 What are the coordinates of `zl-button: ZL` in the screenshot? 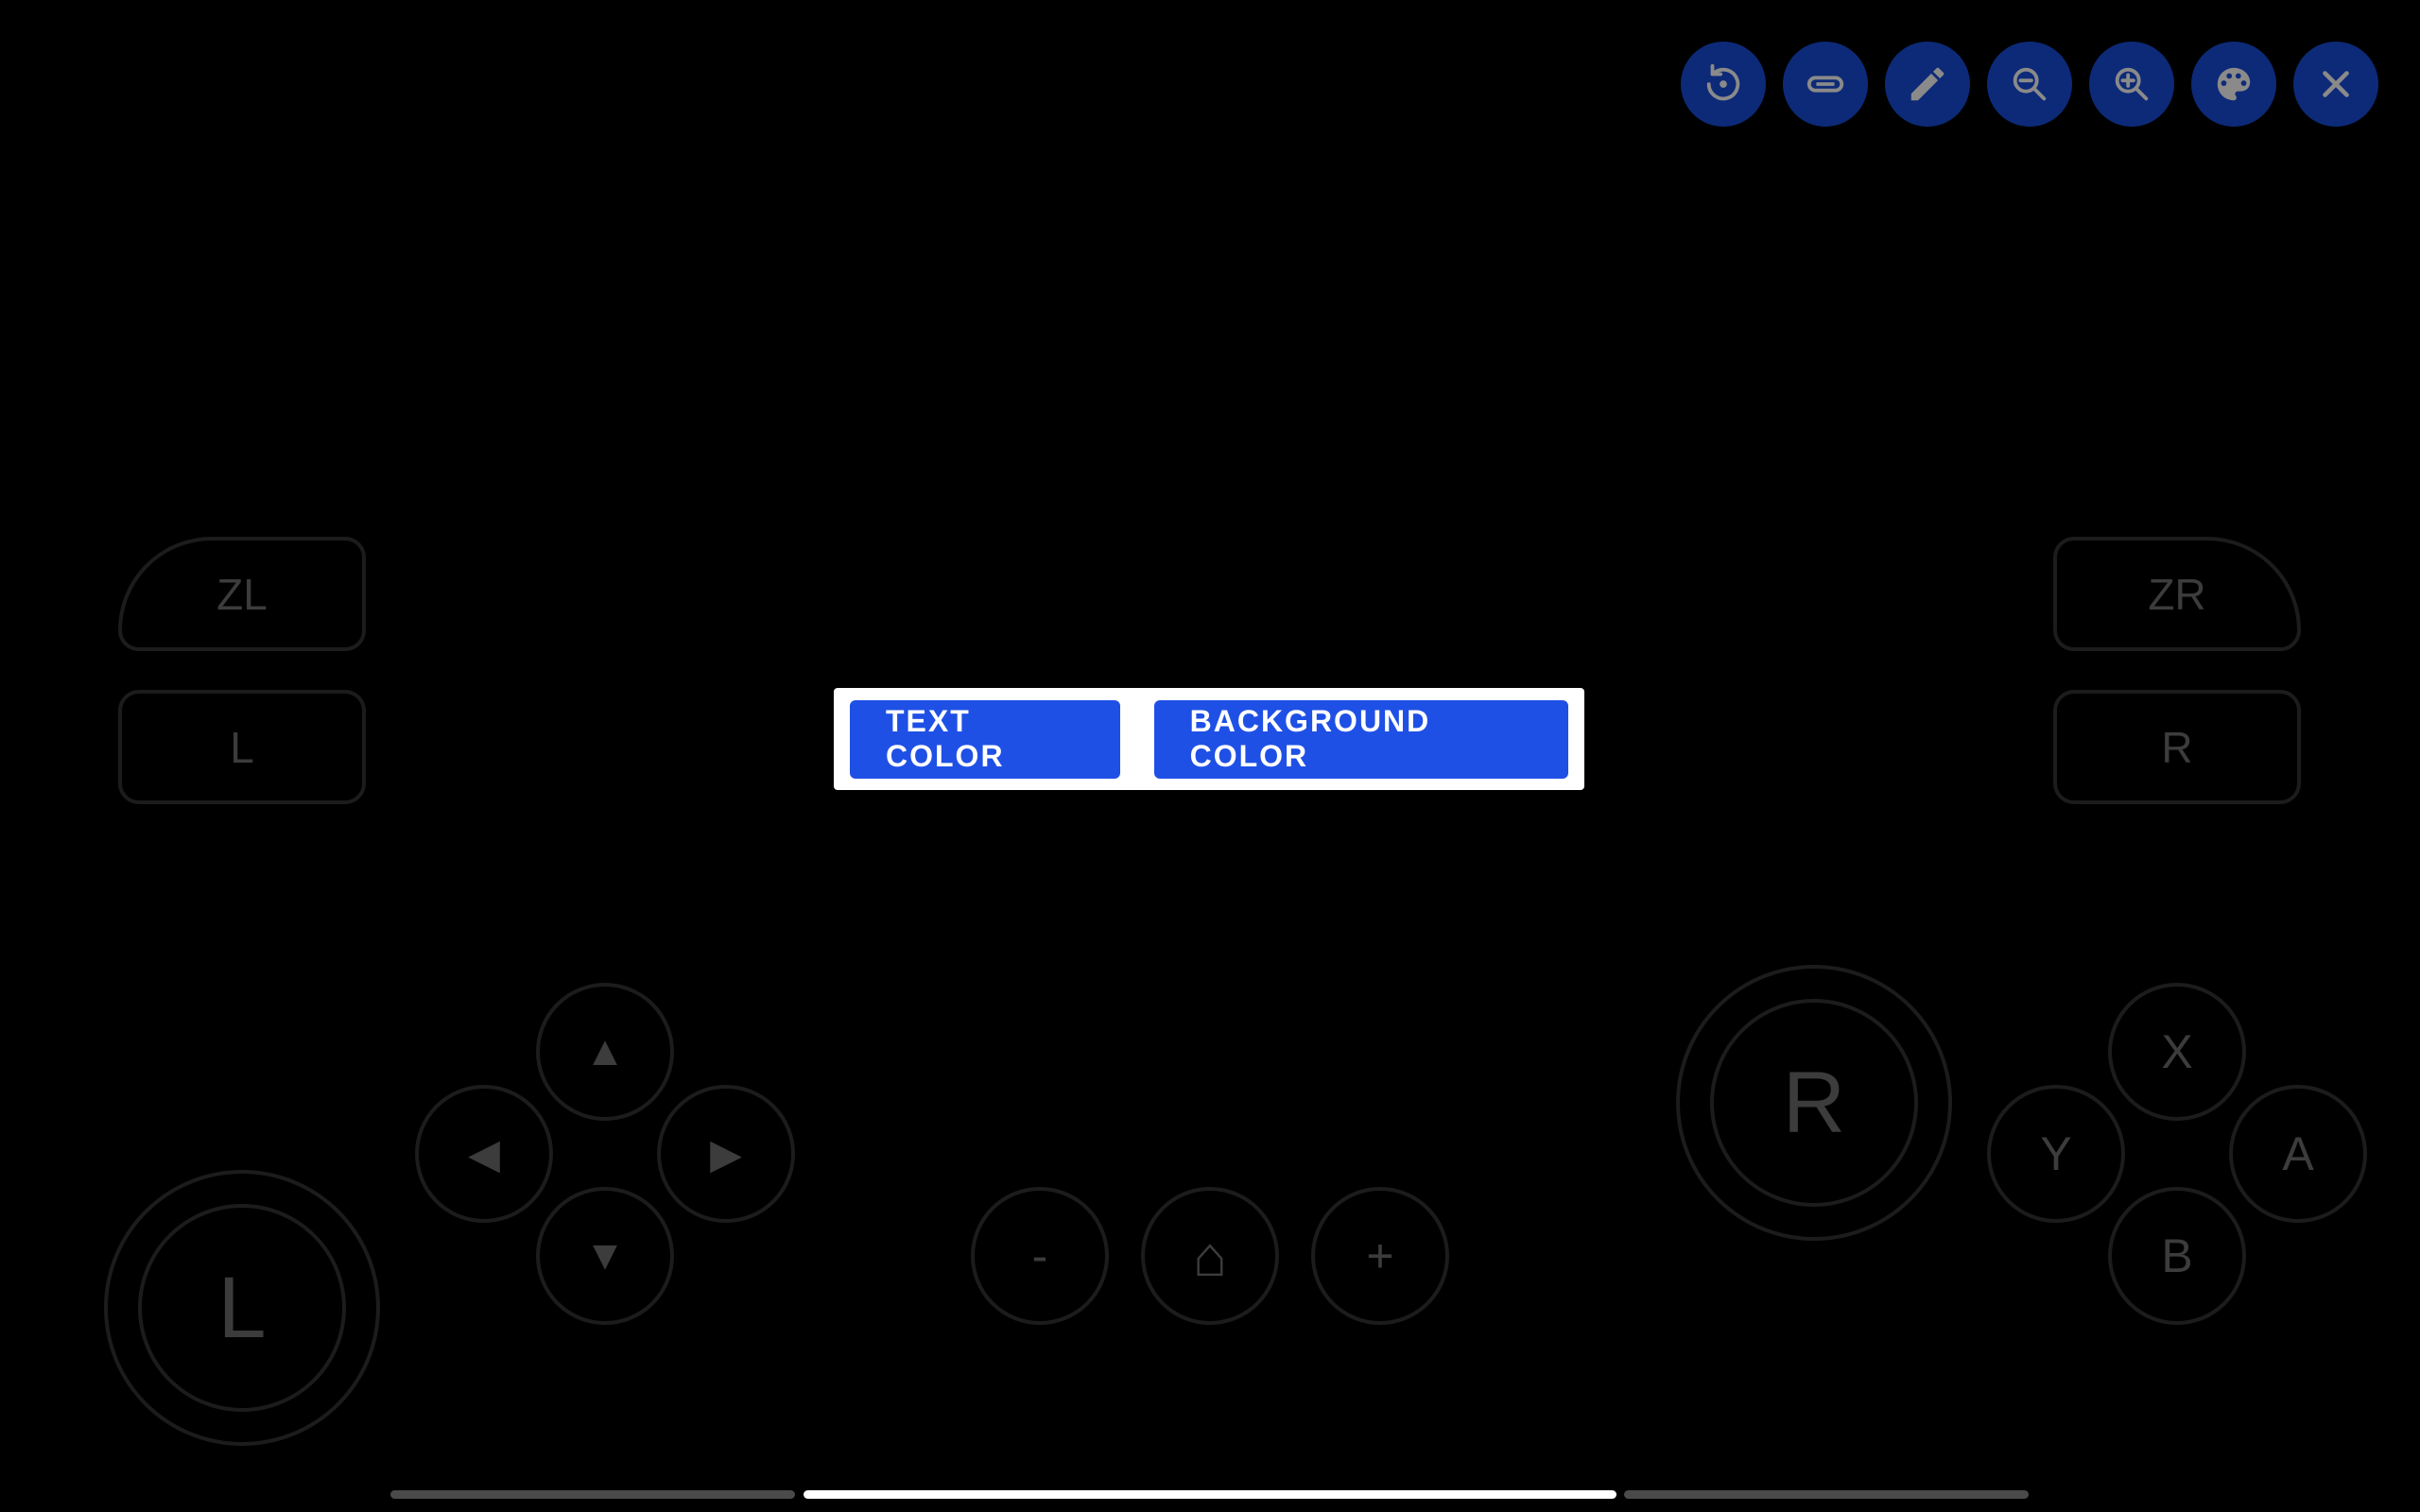 It's located at (242, 594).